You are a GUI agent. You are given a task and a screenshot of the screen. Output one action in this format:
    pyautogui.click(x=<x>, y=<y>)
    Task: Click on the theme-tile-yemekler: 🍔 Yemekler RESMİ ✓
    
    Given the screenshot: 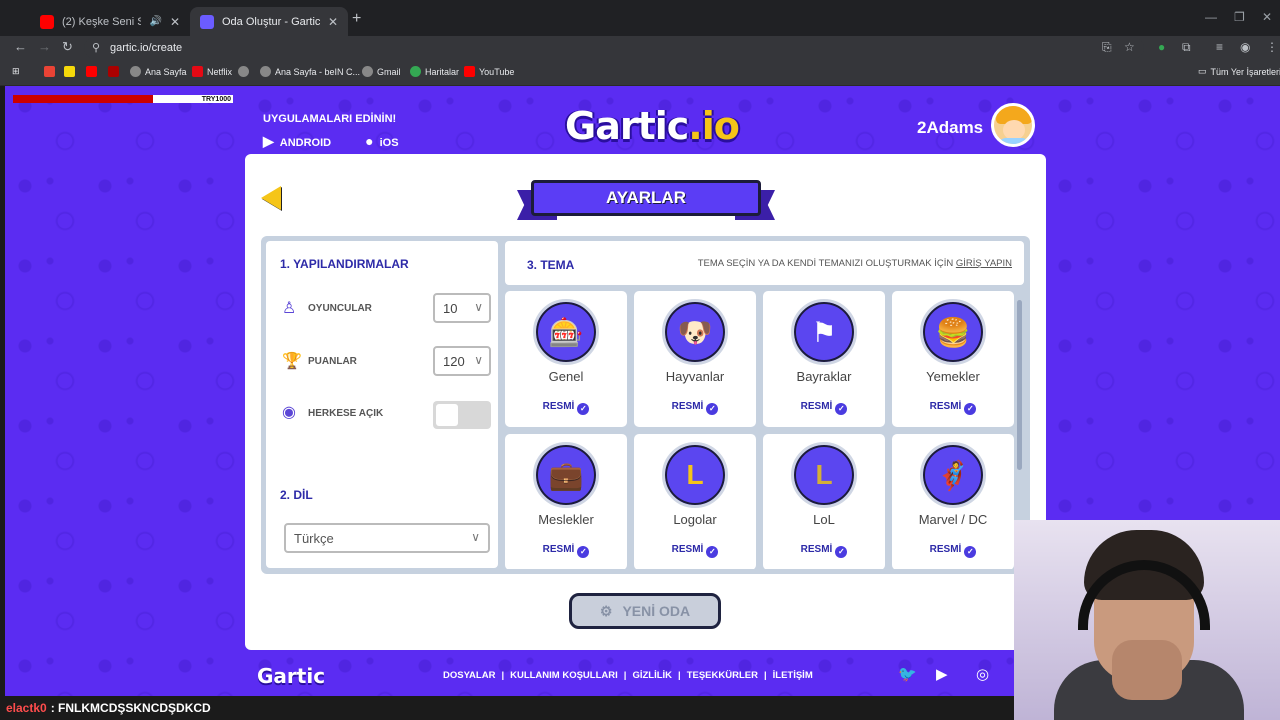 What is the action you would take?
    pyautogui.click(x=953, y=359)
    